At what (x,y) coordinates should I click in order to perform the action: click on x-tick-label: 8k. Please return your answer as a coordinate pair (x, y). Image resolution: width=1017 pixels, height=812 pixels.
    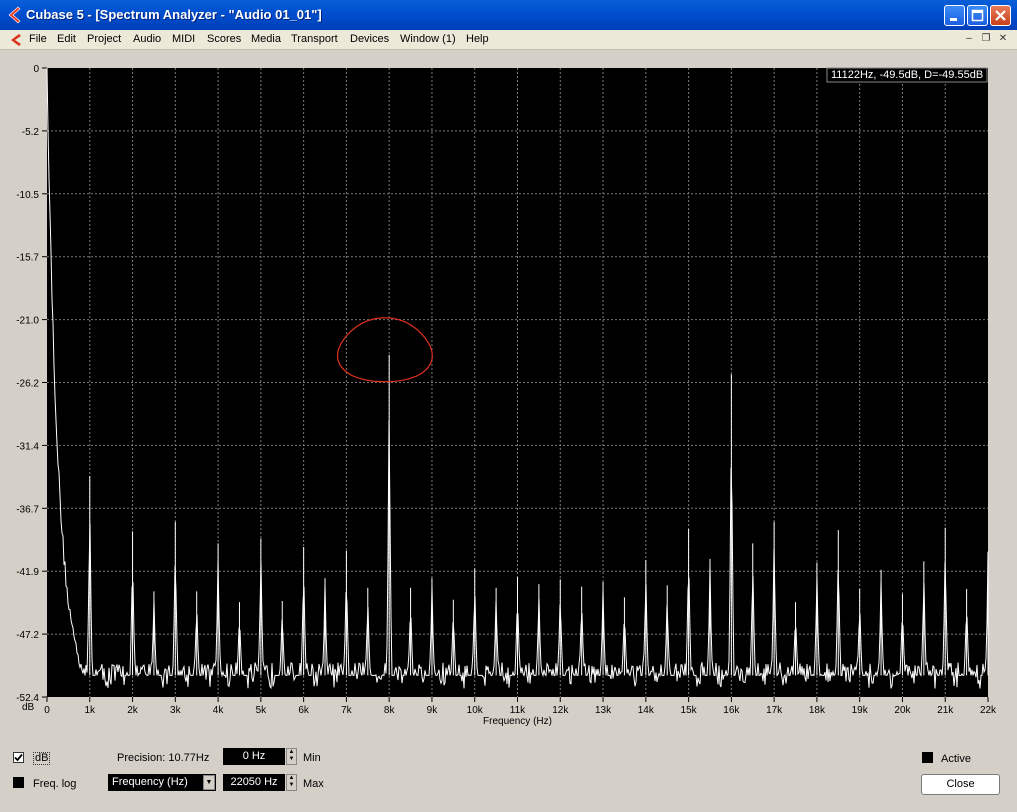
    Looking at the image, I should click on (390, 710).